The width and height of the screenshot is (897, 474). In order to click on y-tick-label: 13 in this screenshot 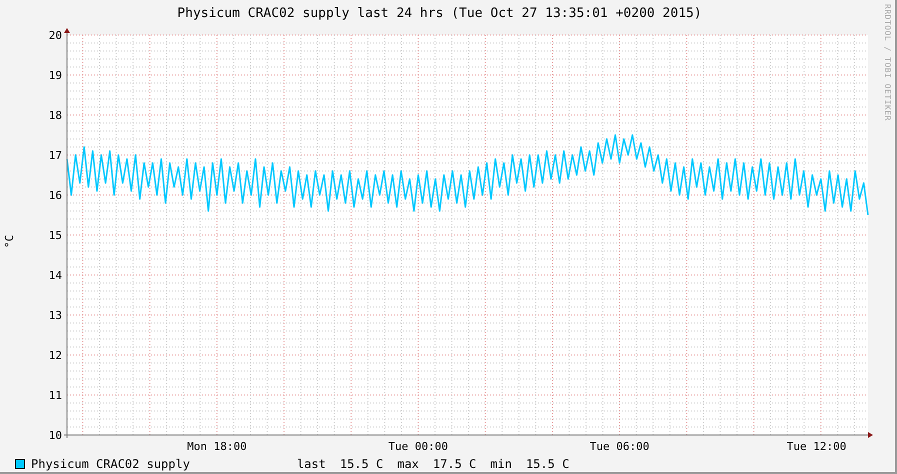, I will do `click(55, 315)`.